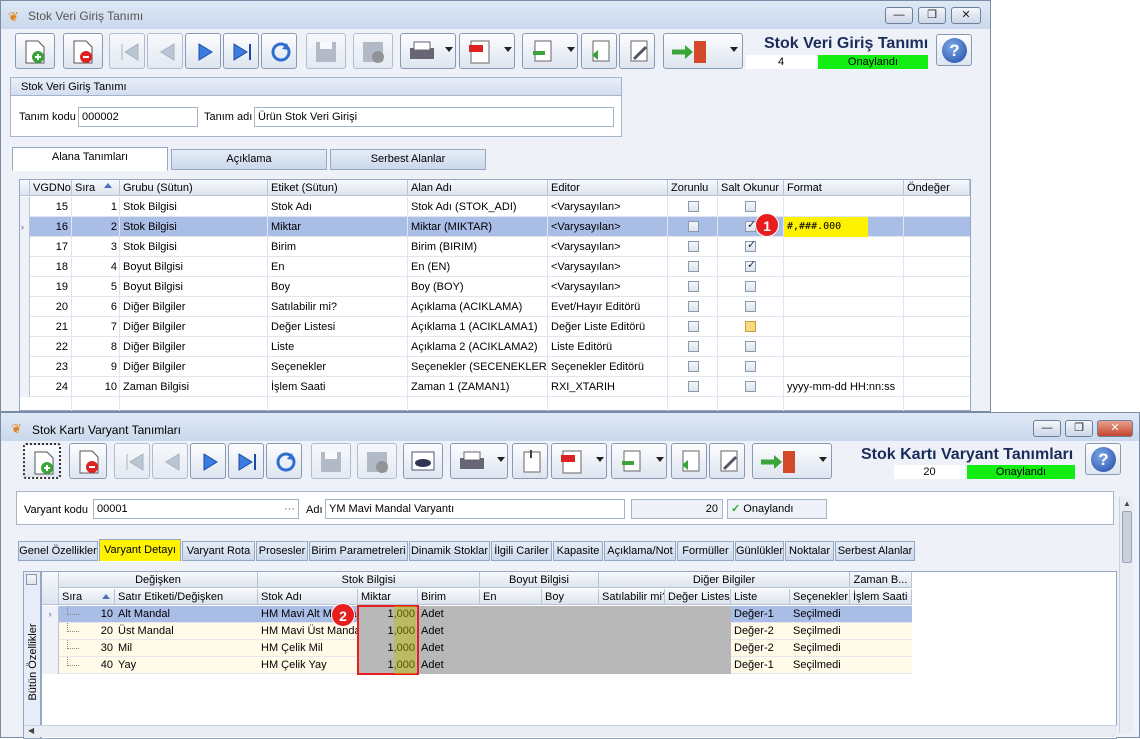 The width and height of the screenshot is (1140, 739). What do you see at coordinates (186, 597) in the screenshot?
I see `column-header: Satır Etiketi/Değişken` at bounding box center [186, 597].